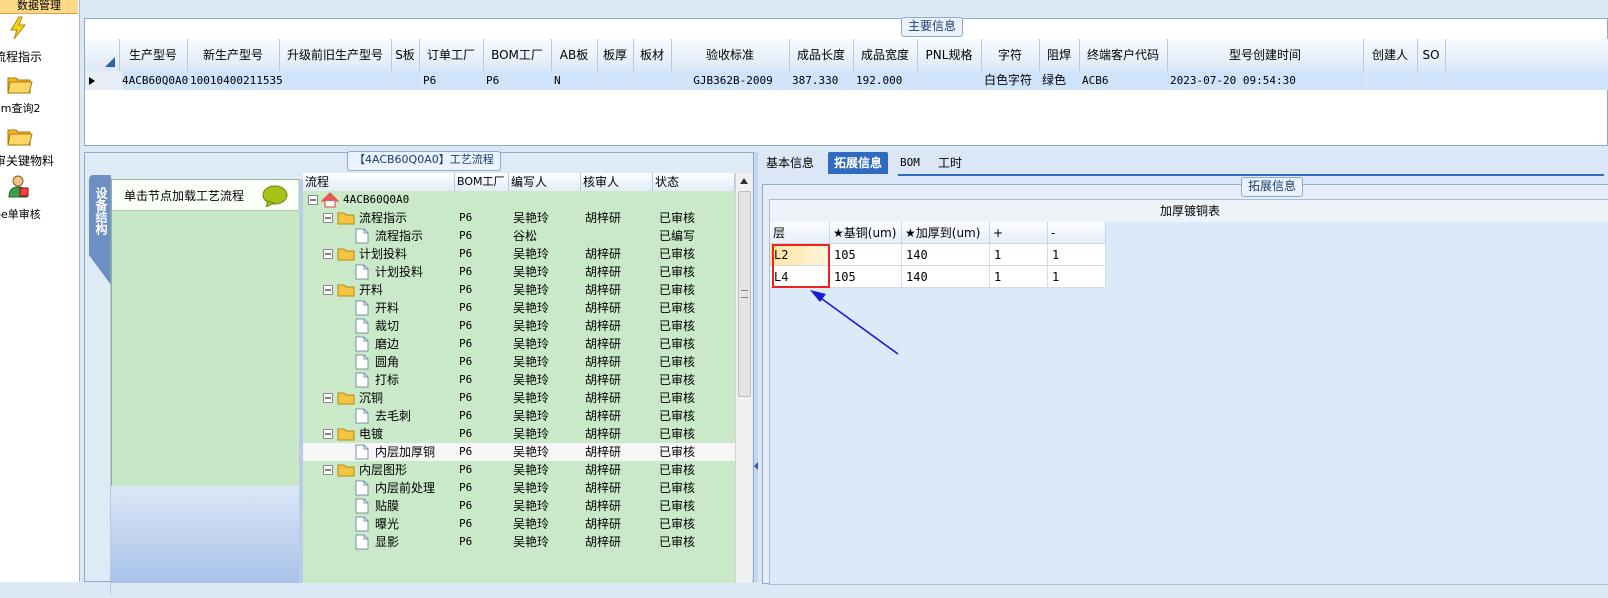  What do you see at coordinates (821, 55) in the screenshot?
I see `col-header: 成品长度` at bounding box center [821, 55].